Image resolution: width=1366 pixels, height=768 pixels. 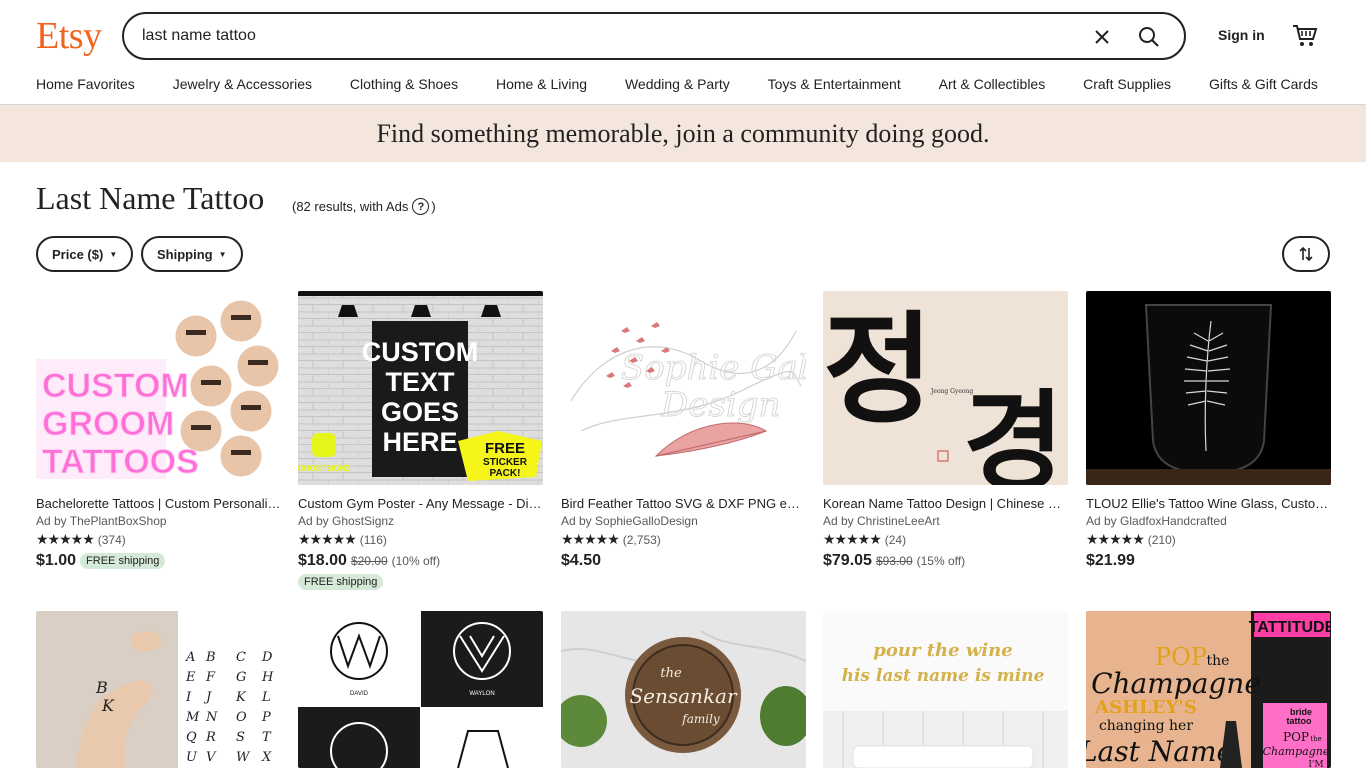 I want to click on search-bar, so click(x=654, y=36).